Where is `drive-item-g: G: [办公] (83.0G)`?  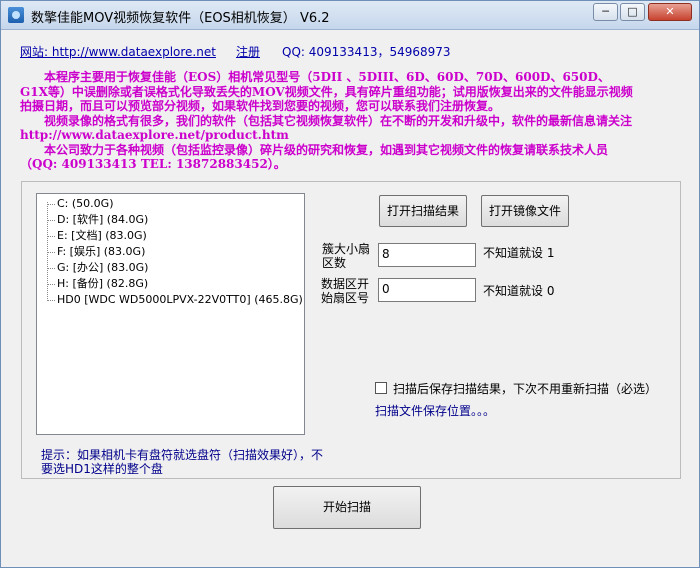
drive-item-g: G: [办公] (83.0G) is located at coordinates (102, 268).